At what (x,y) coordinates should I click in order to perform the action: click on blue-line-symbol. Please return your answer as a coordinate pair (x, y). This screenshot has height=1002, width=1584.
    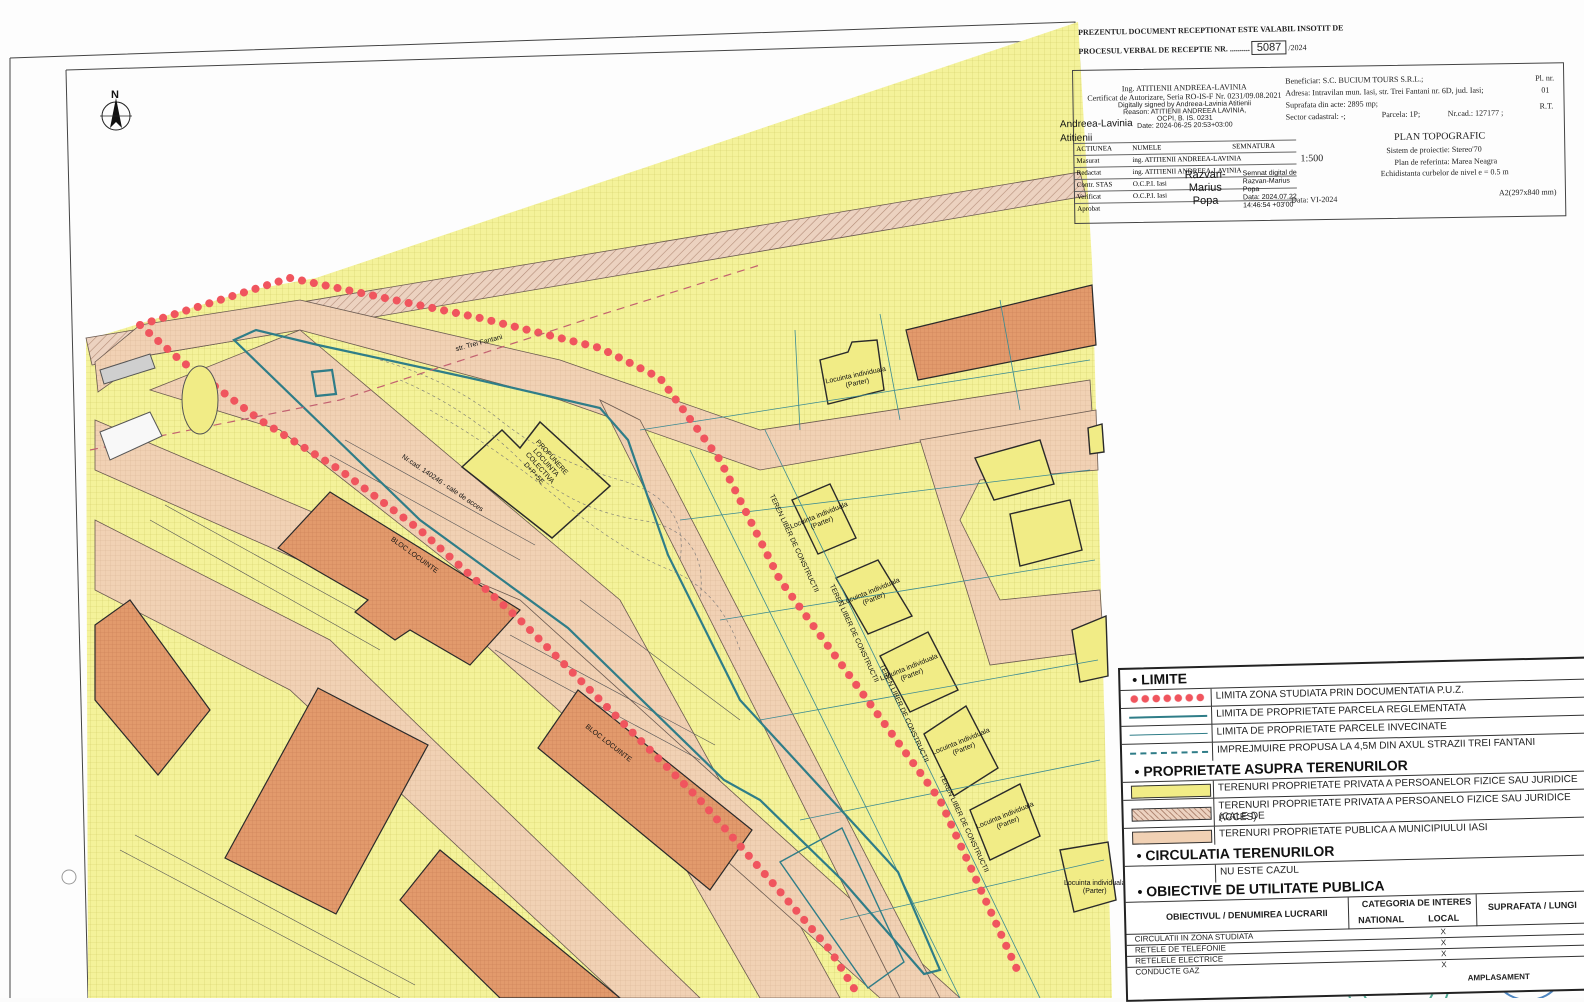
    Looking at the image, I should click on (1168, 716).